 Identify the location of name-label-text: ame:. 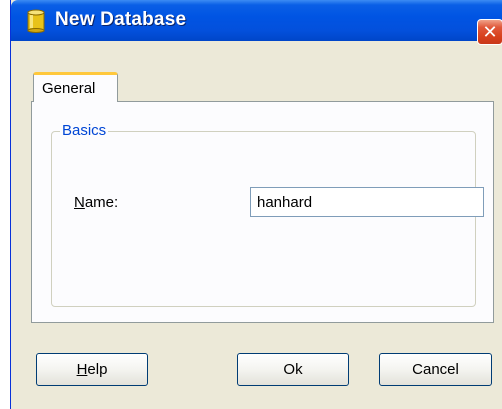
(101, 202).